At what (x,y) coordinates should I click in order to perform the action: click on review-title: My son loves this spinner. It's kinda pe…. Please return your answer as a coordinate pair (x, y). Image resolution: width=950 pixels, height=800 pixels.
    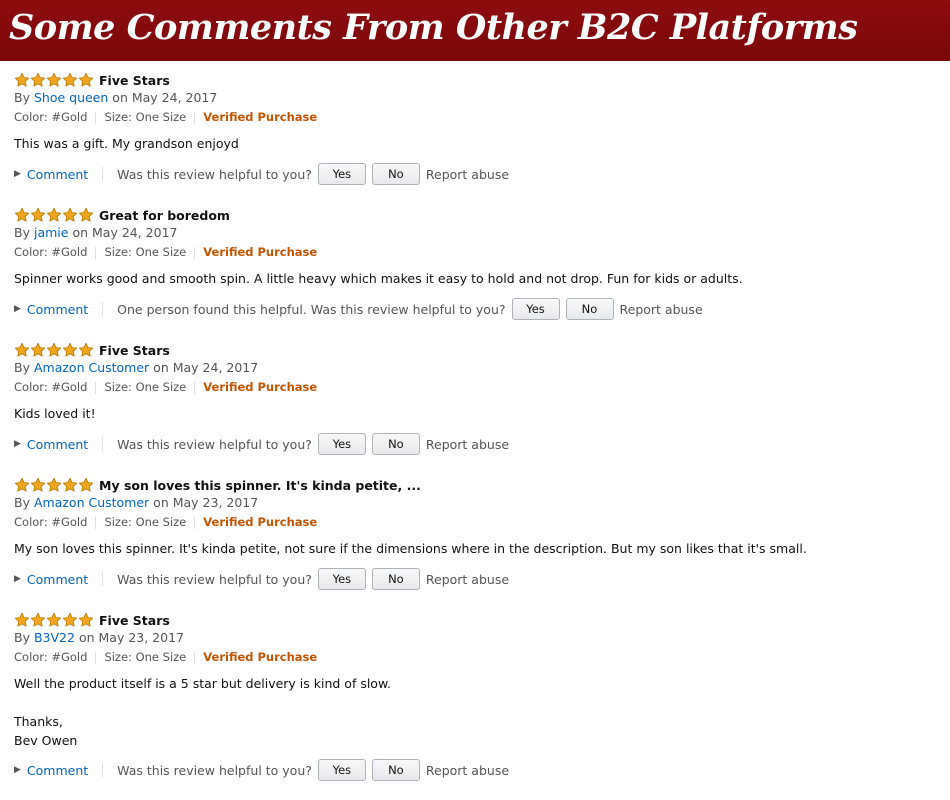
    Looking at the image, I should click on (260, 485).